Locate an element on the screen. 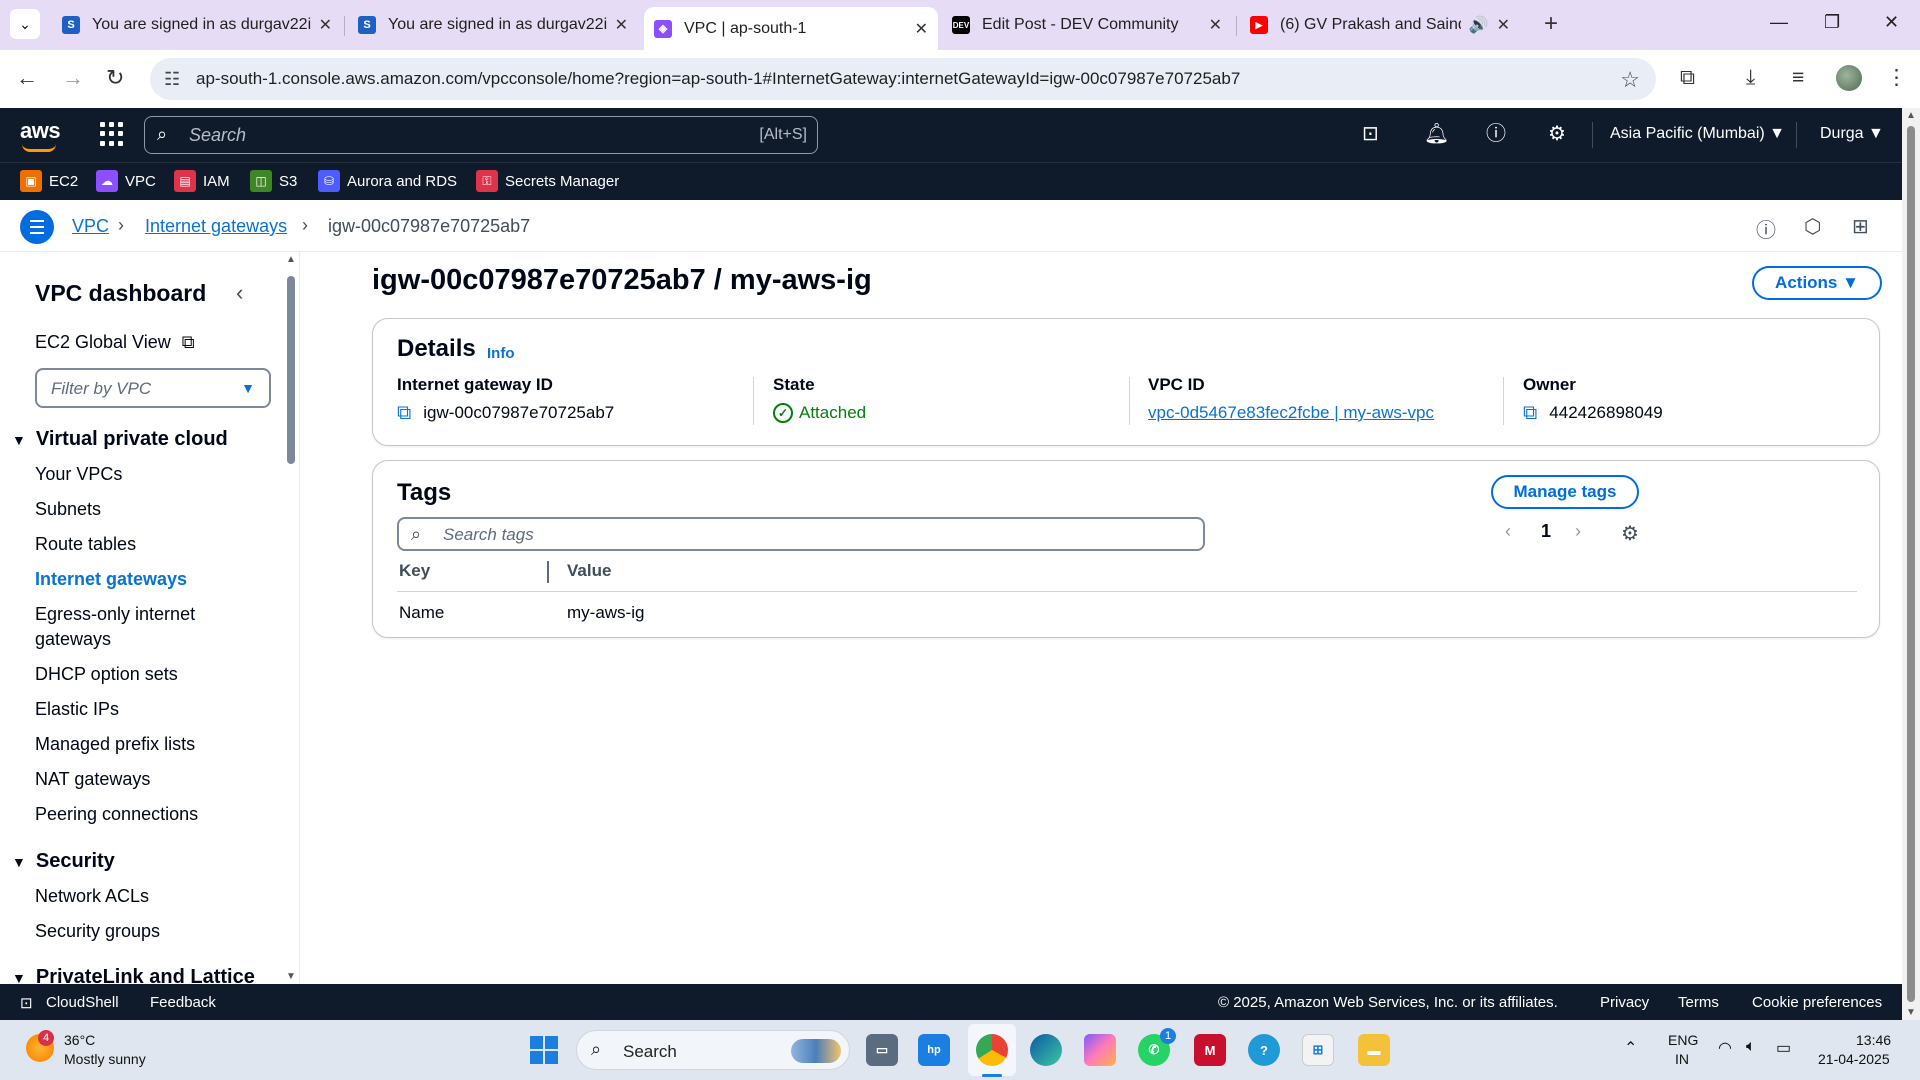 This screenshot has height=1080, width=1920. cloudshell-icon: ⊡ is located at coordinates (1370, 134).